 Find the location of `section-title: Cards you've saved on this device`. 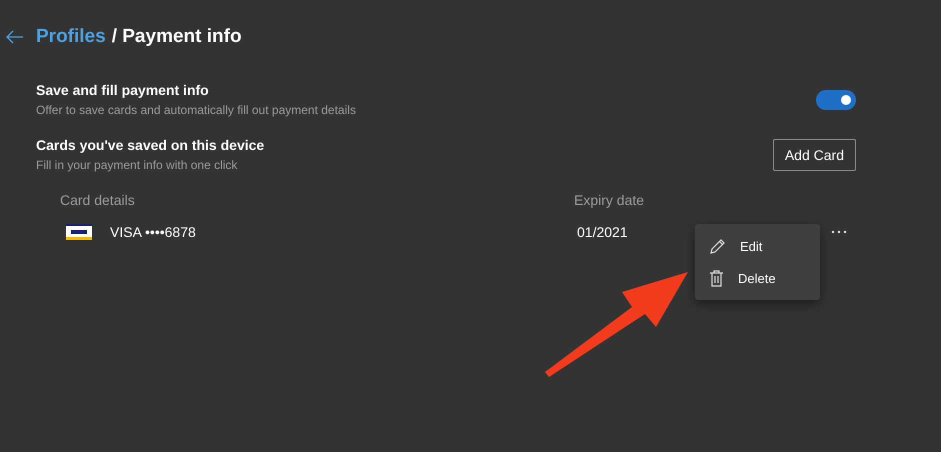

section-title: Cards you've saved on this device is located at coordinates (150, 145).